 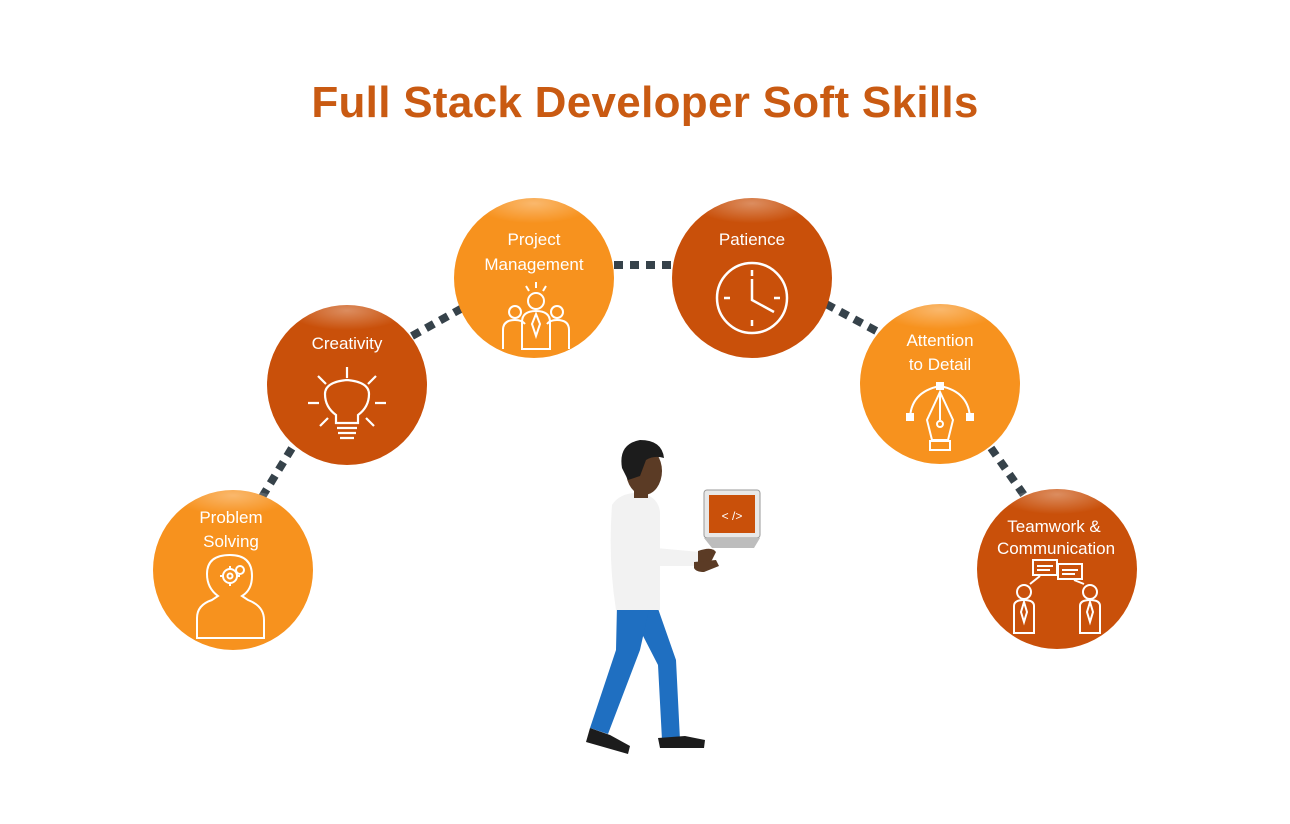 What do you see at coordinates (706, 566) in the screenshot?
I see `lower-hand` at bounding box center [706, 566].